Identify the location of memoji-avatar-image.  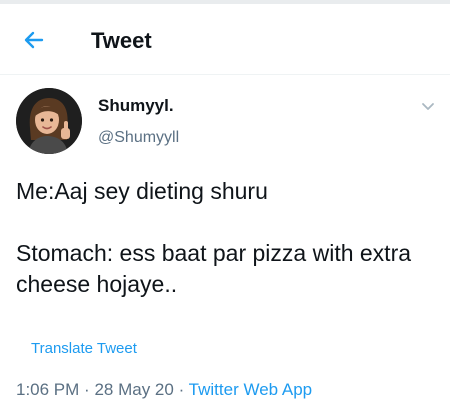
(49, 121).